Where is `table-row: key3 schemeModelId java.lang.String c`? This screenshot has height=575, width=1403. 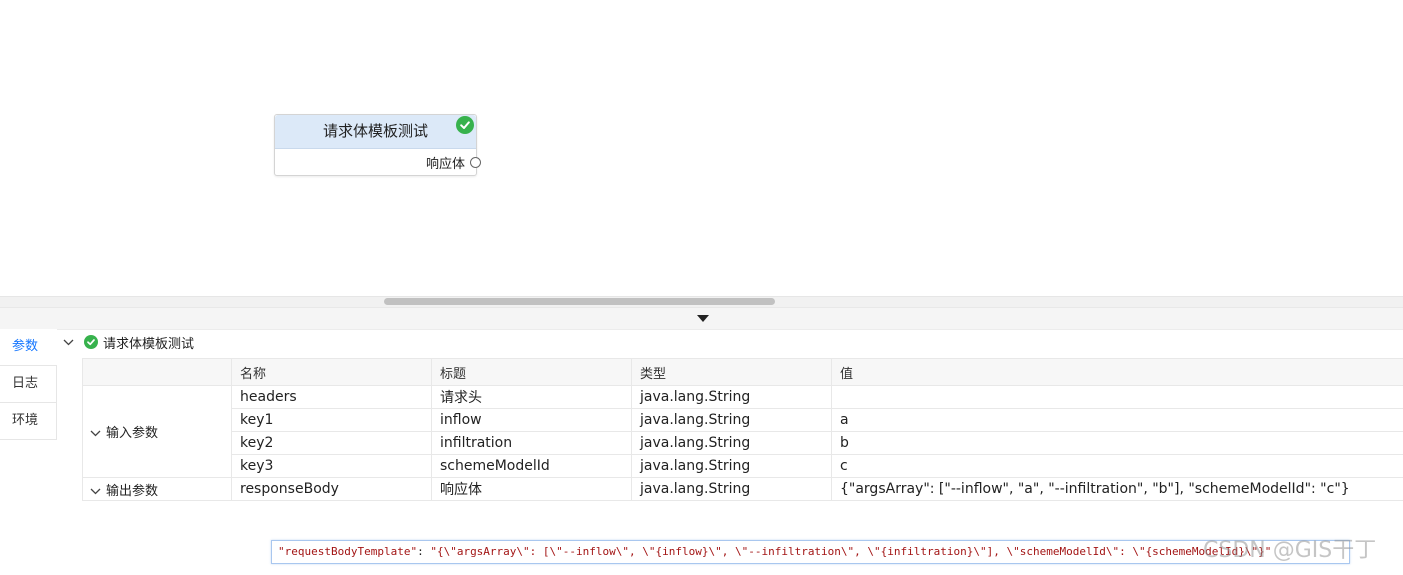 table-row: key3 schemeModelId java.lang.String c is located at coordinates (743, 466).